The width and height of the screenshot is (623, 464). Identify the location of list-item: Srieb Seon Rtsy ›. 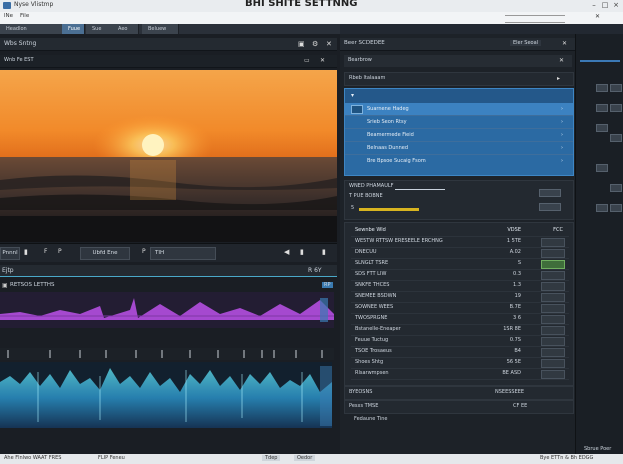
(459, 122).